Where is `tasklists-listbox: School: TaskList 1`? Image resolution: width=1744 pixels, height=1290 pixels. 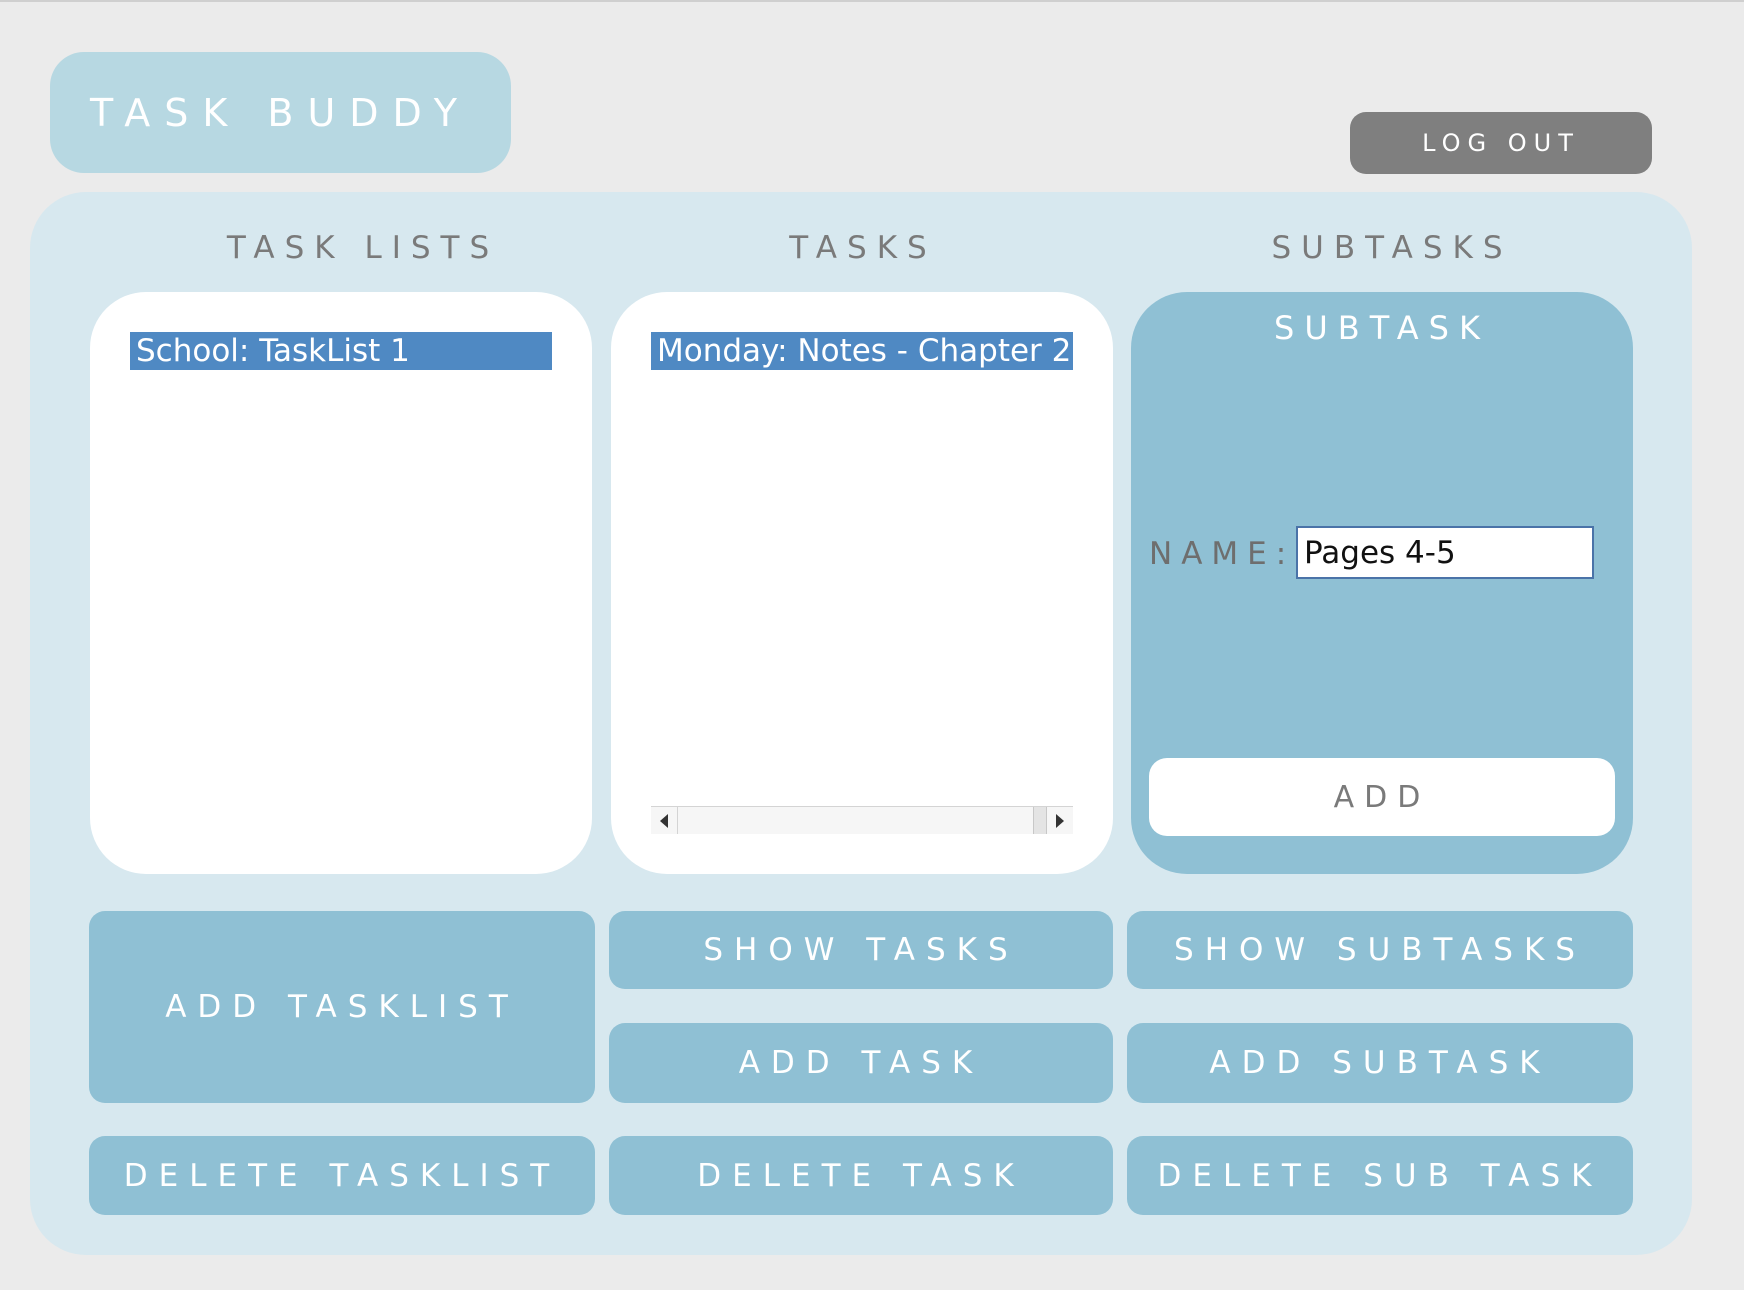
tasklists-listbox: School: TaskList 1 is located at coordinates (341, 583).